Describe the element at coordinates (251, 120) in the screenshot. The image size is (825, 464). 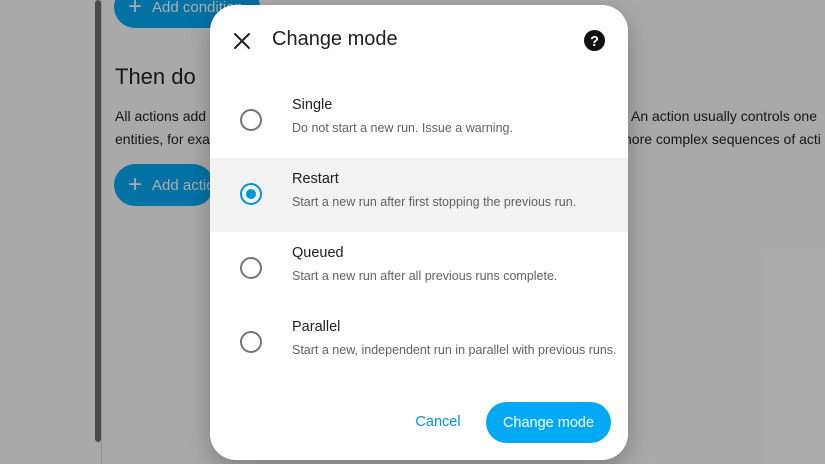
I see `radio-single` at that location.